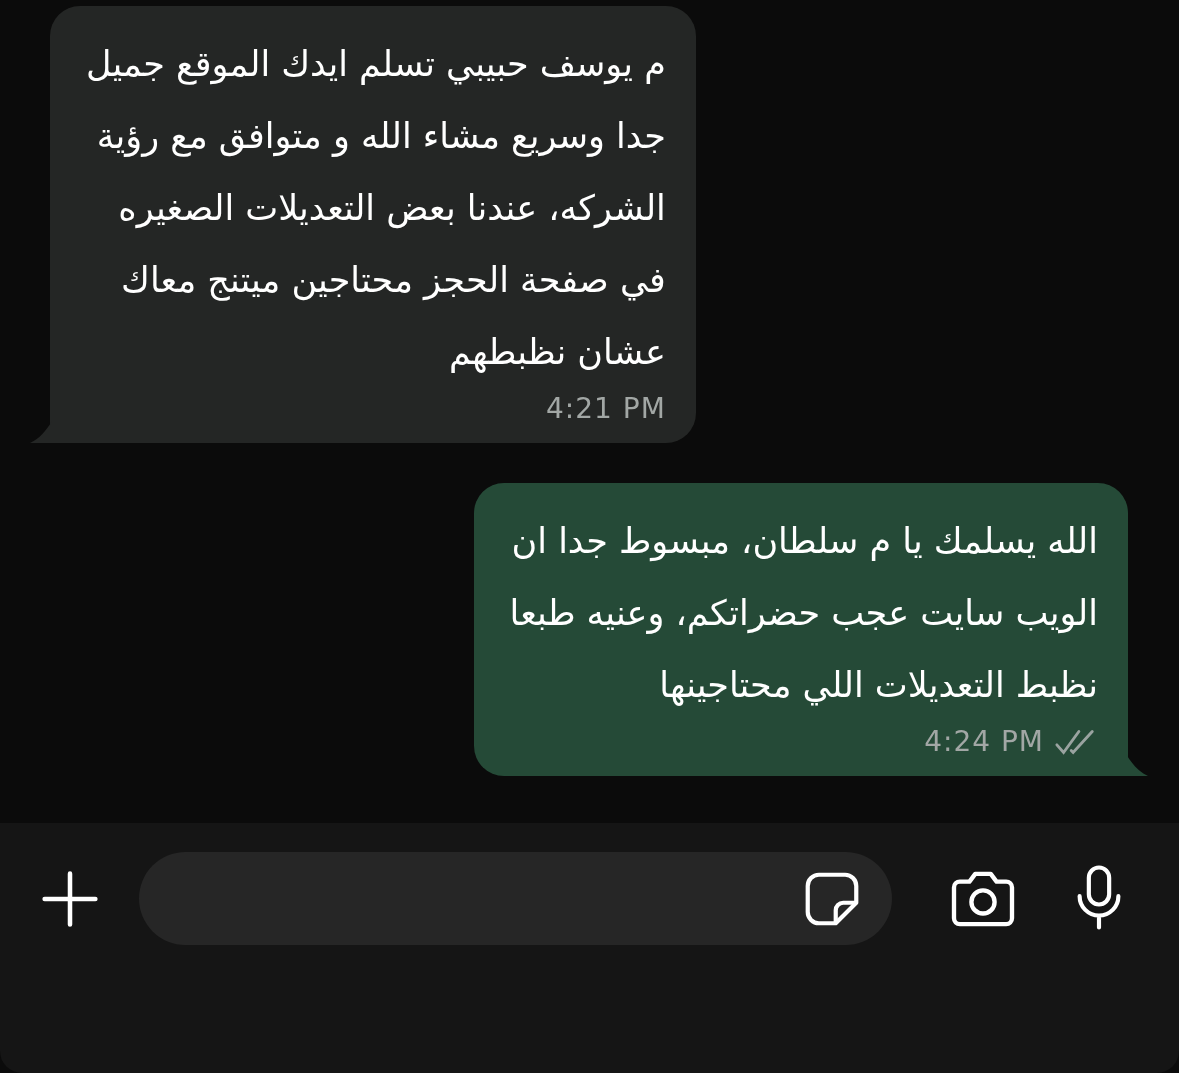 The image size is (1179, 1073). Describe the element at coordinates (606, 408) in the screenshot. I see `message-time: 4:21 PM` at that location.